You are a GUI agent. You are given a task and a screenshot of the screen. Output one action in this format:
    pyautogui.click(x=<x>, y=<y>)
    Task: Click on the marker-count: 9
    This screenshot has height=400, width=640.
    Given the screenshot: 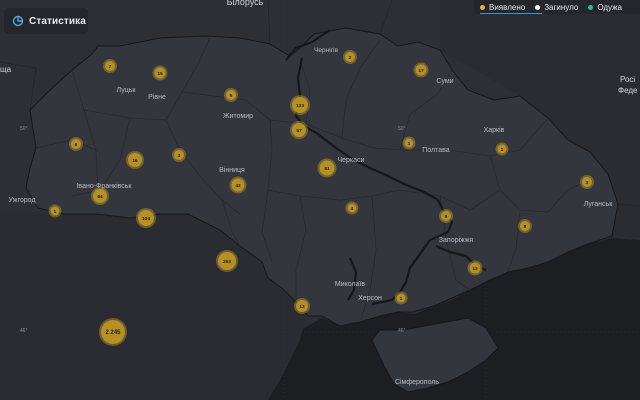 What is the action you would take?
    pyautogui.click(x=446, y=217)
    